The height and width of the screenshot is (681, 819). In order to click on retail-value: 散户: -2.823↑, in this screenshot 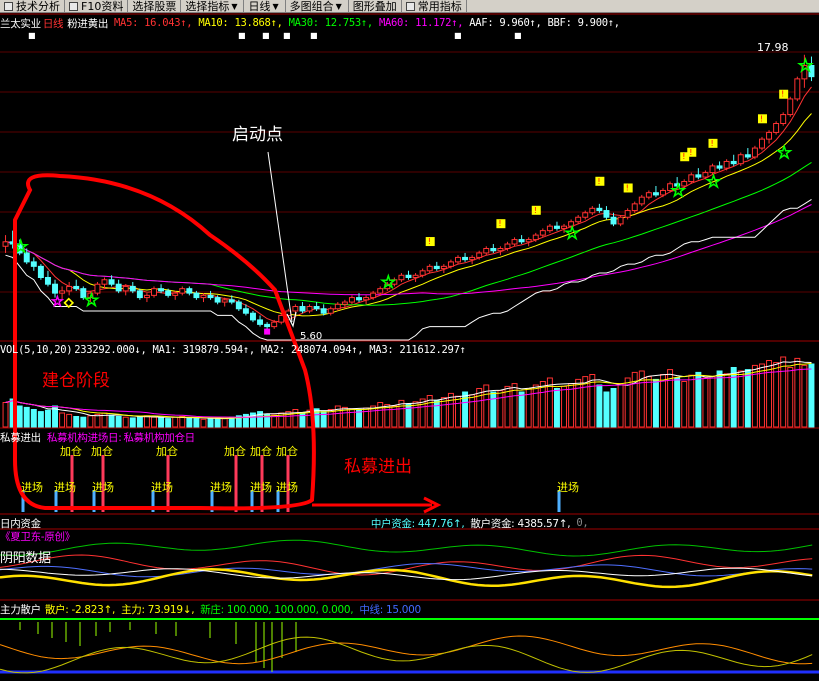, I will do `click(80, 609)`.